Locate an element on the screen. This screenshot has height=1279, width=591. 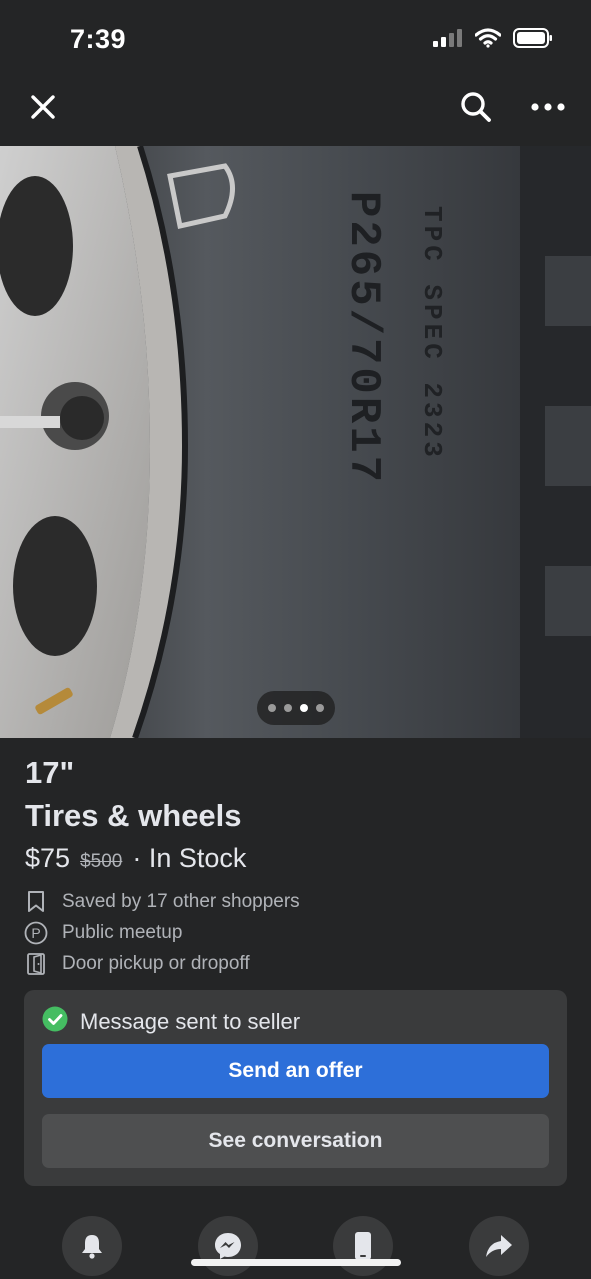
status-bar: 7:39 is located at coordinates (295, 39).